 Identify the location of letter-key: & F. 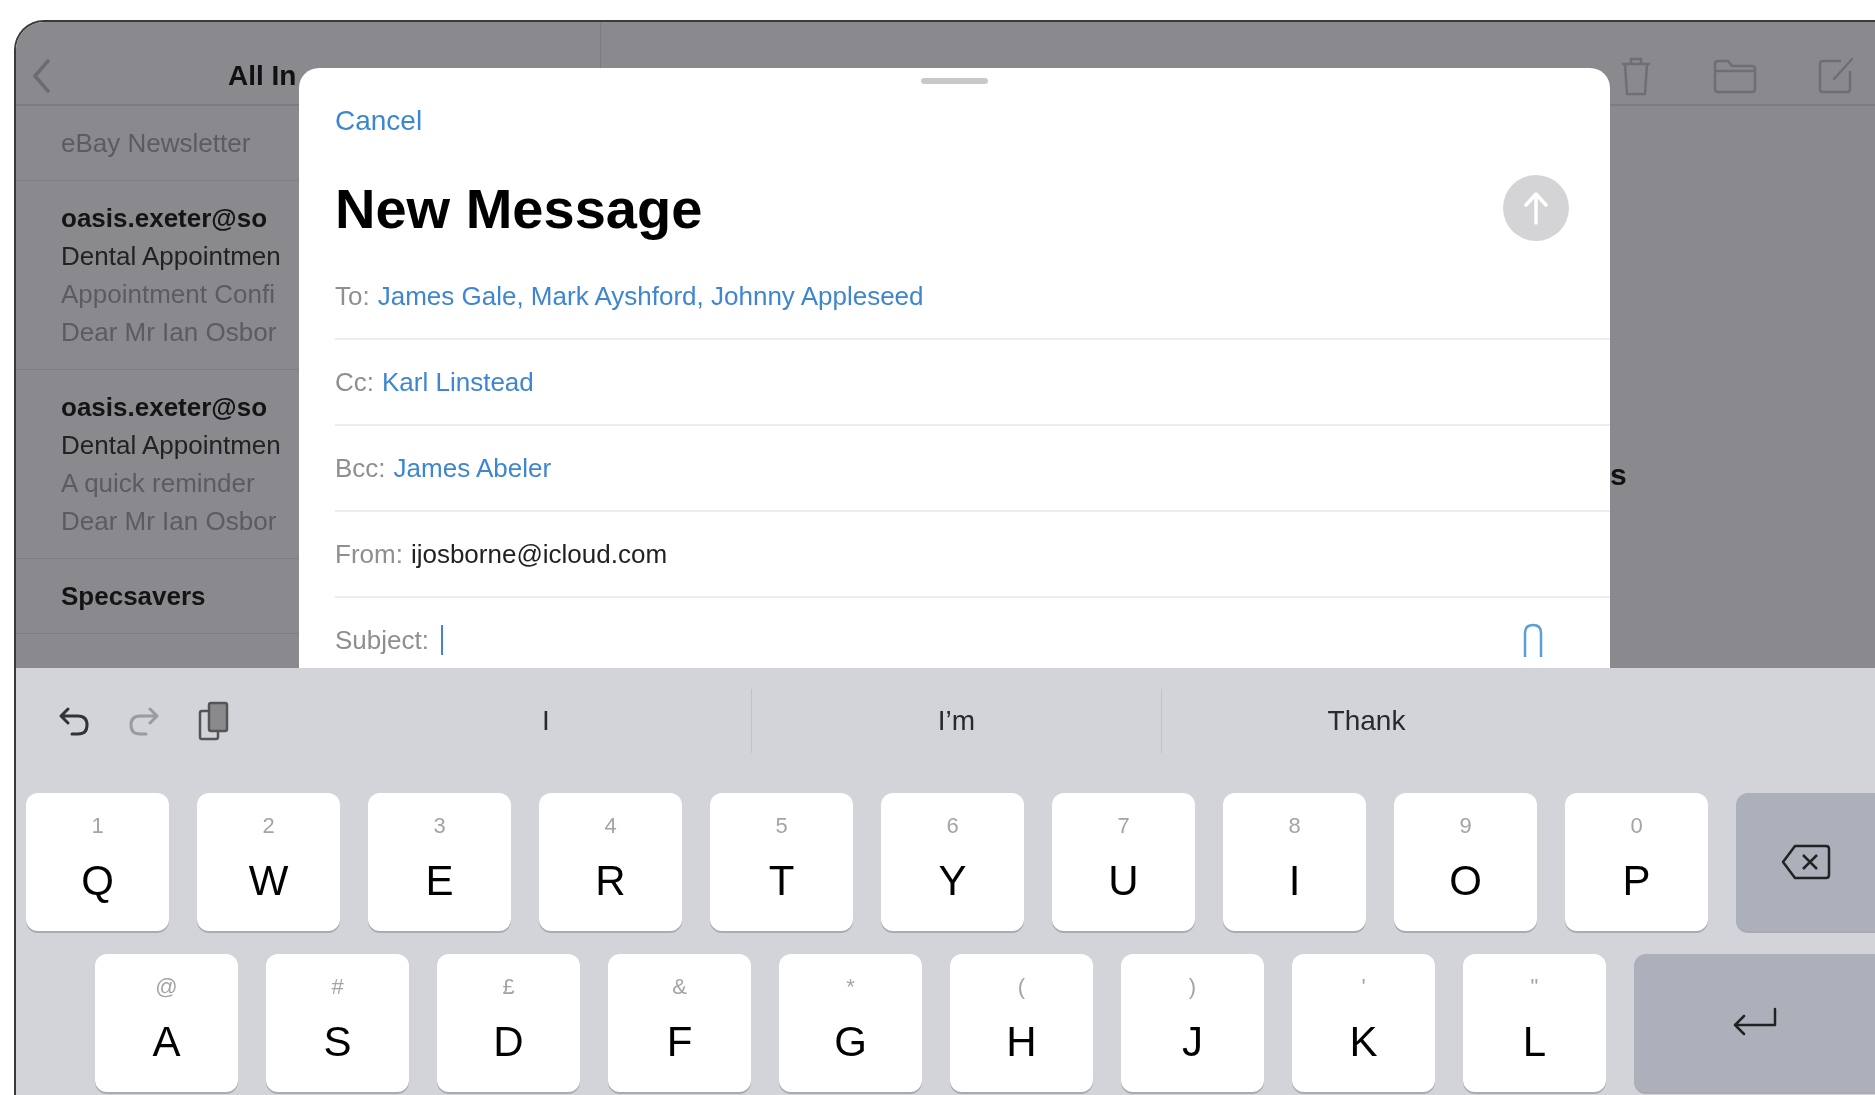
(679, 1023).